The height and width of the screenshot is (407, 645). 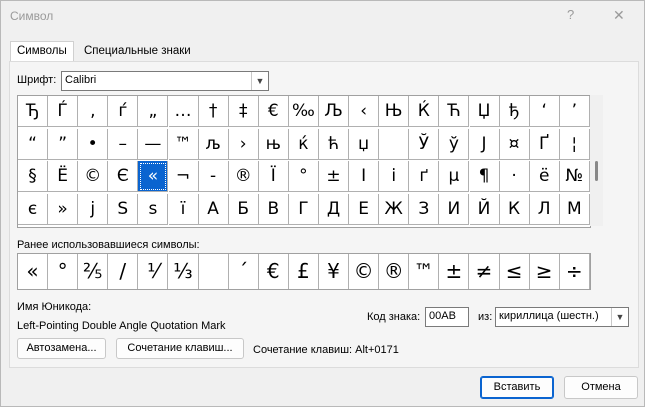 I want to click on symbol-cell: Ѓ, so click(x=63, y=111).